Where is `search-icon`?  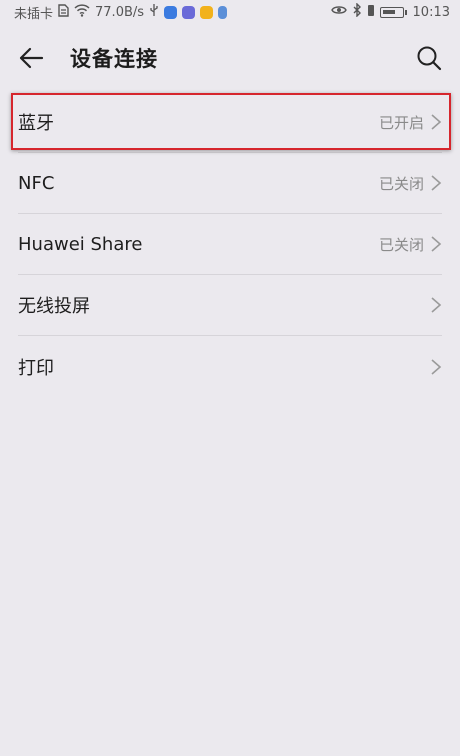
search-icon is located at coordinates (429, 58).